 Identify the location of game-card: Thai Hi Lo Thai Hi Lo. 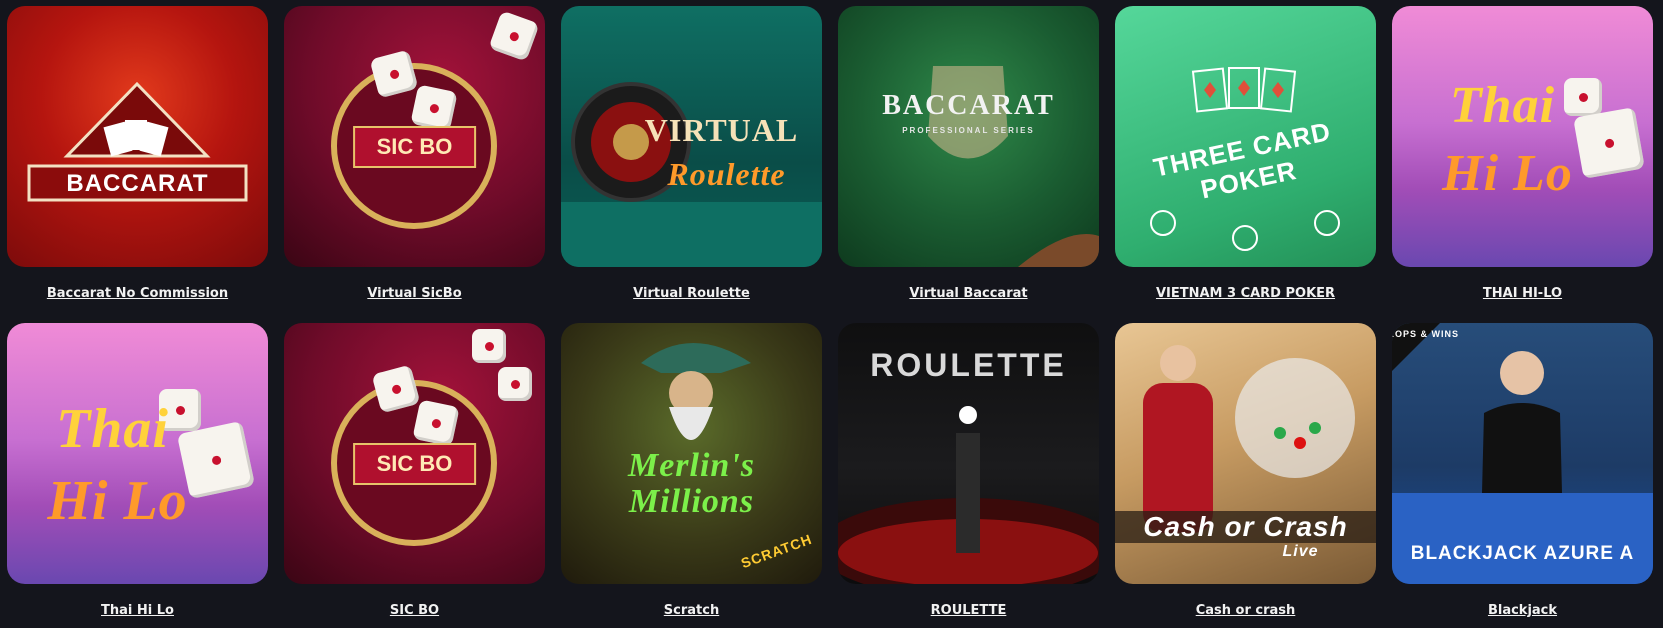
(137, 470).